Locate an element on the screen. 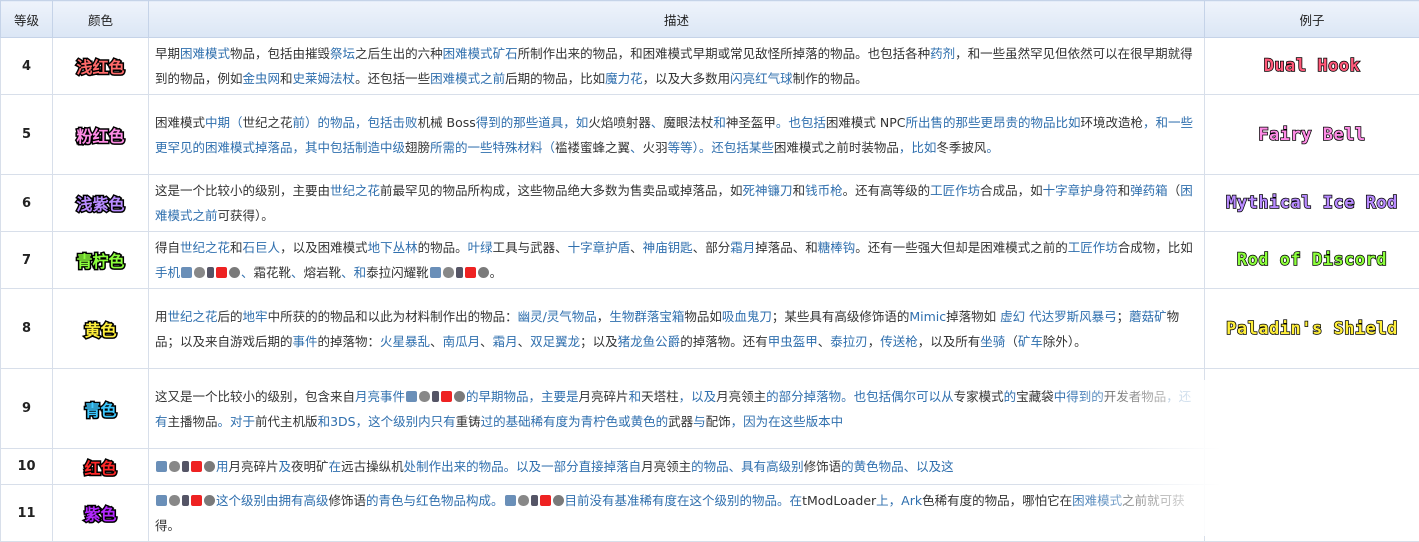 The width and height of the screenshot is (1419, 542). wiki-link: 用 is located at coordinates (222, 466).